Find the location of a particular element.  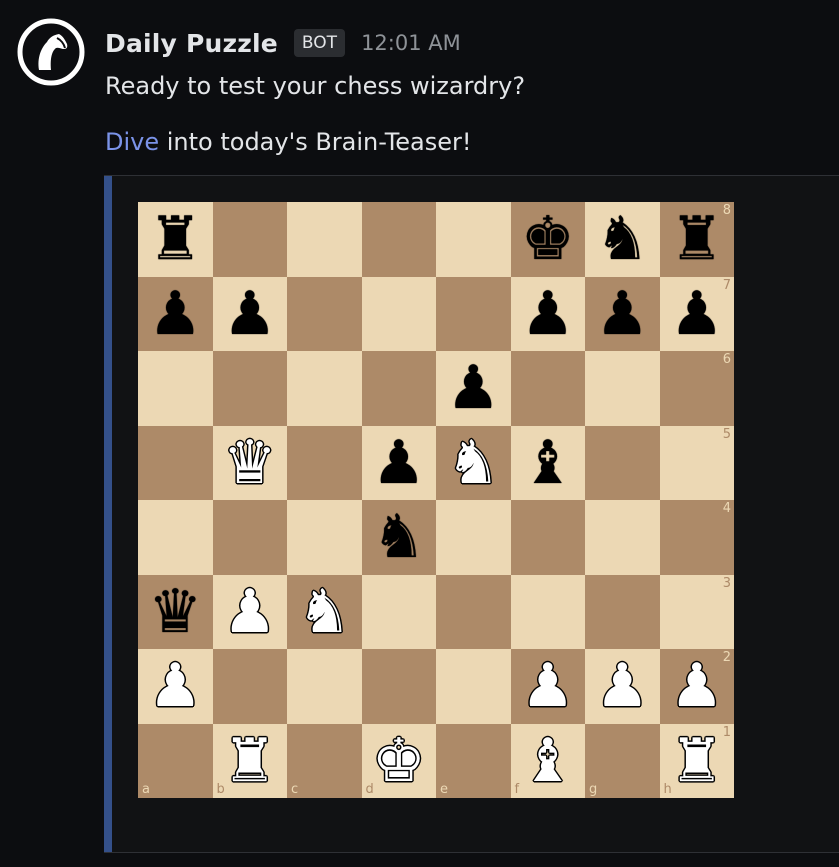

square-g7: ♟ is located at coordinates (622, 313).